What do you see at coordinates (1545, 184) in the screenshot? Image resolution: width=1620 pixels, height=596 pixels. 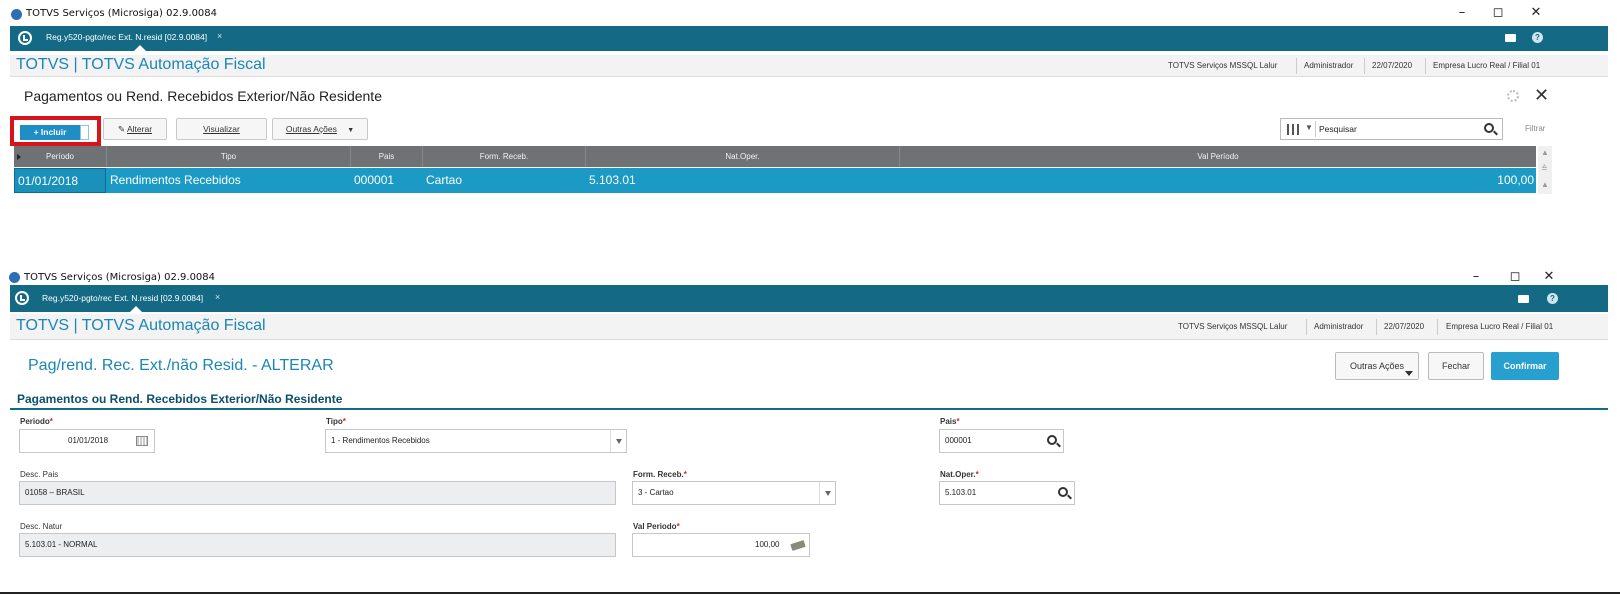 I see `scroll-down-icon: ▲` at bounding box center [1545, 184].